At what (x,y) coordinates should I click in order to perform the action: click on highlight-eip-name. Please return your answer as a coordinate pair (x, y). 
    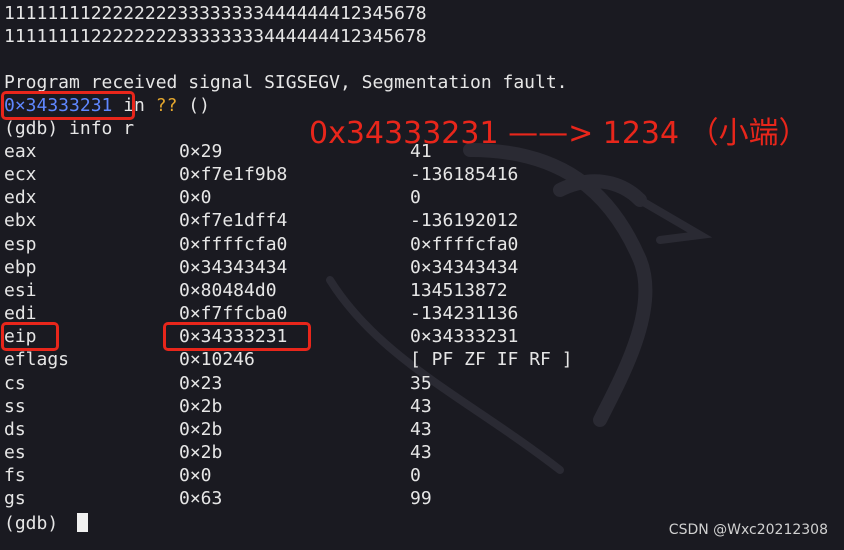
    Looking at the image, I should click on (30, 336).